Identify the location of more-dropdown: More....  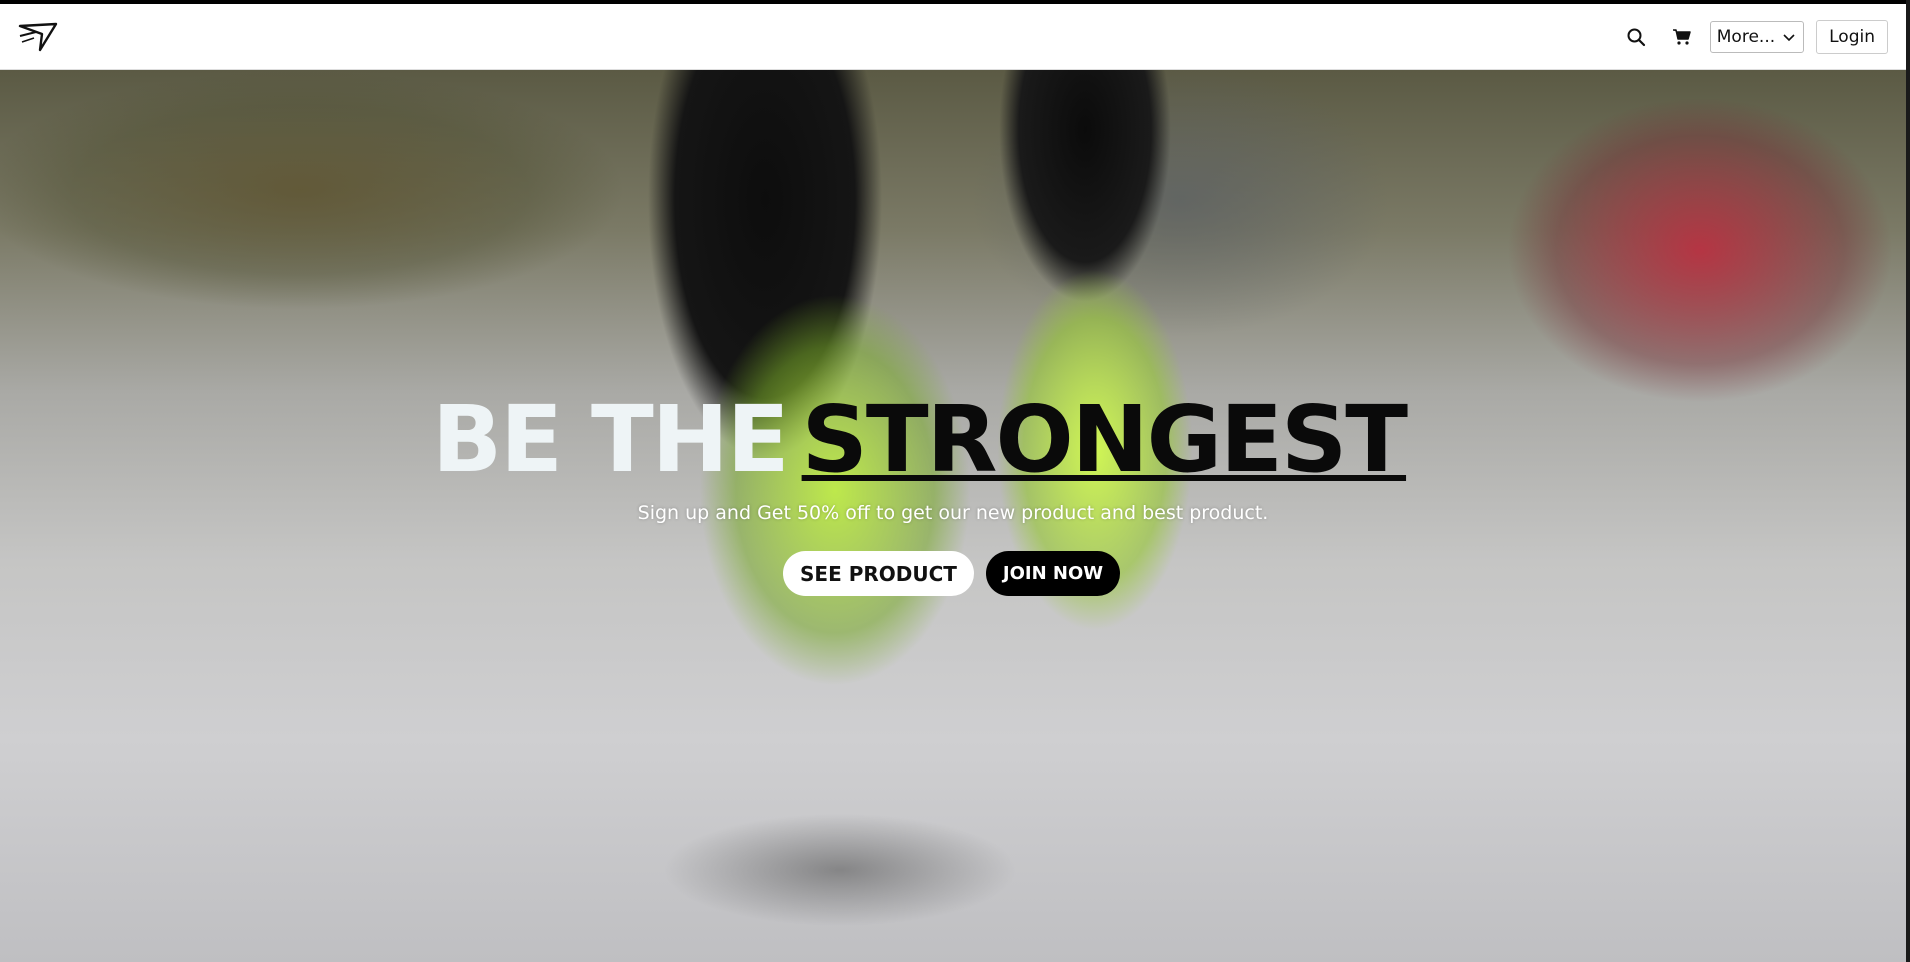
(1757, 36).